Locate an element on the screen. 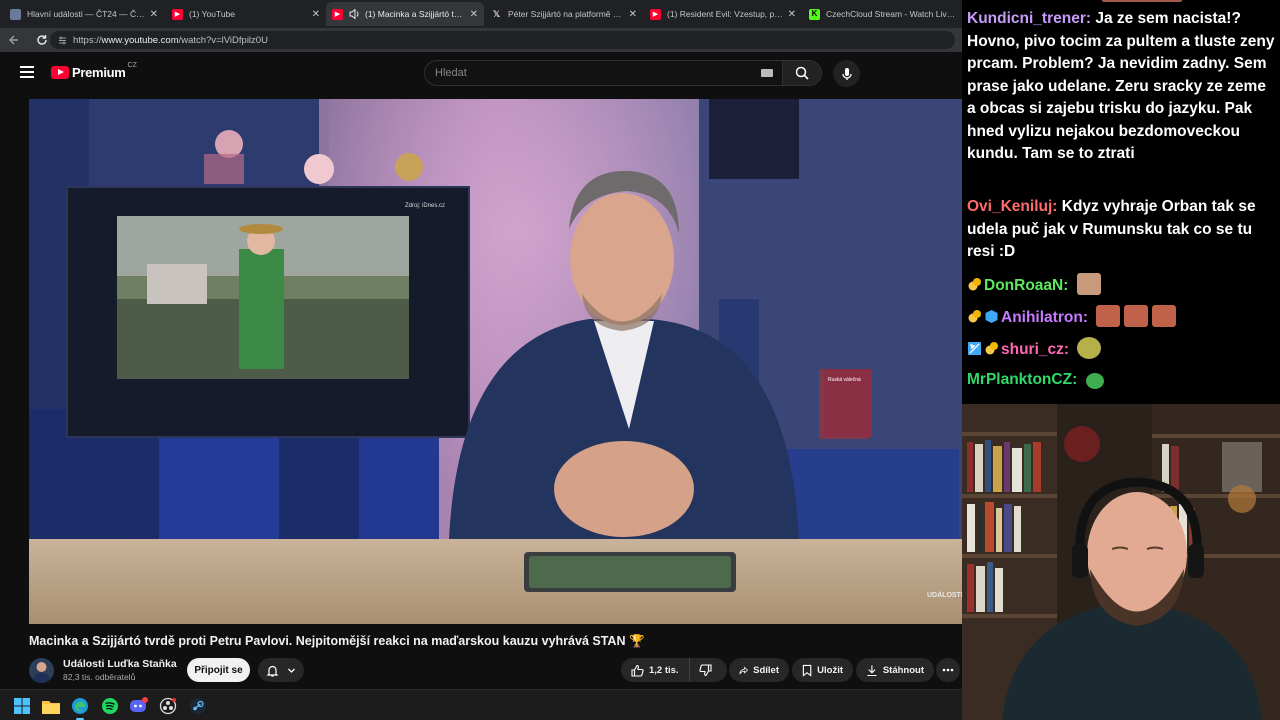 Image resolution: width=1280 pixels, height=720 pixels. chat-message: MrPlanktonCZ: is located at coordinates (1121, 380).